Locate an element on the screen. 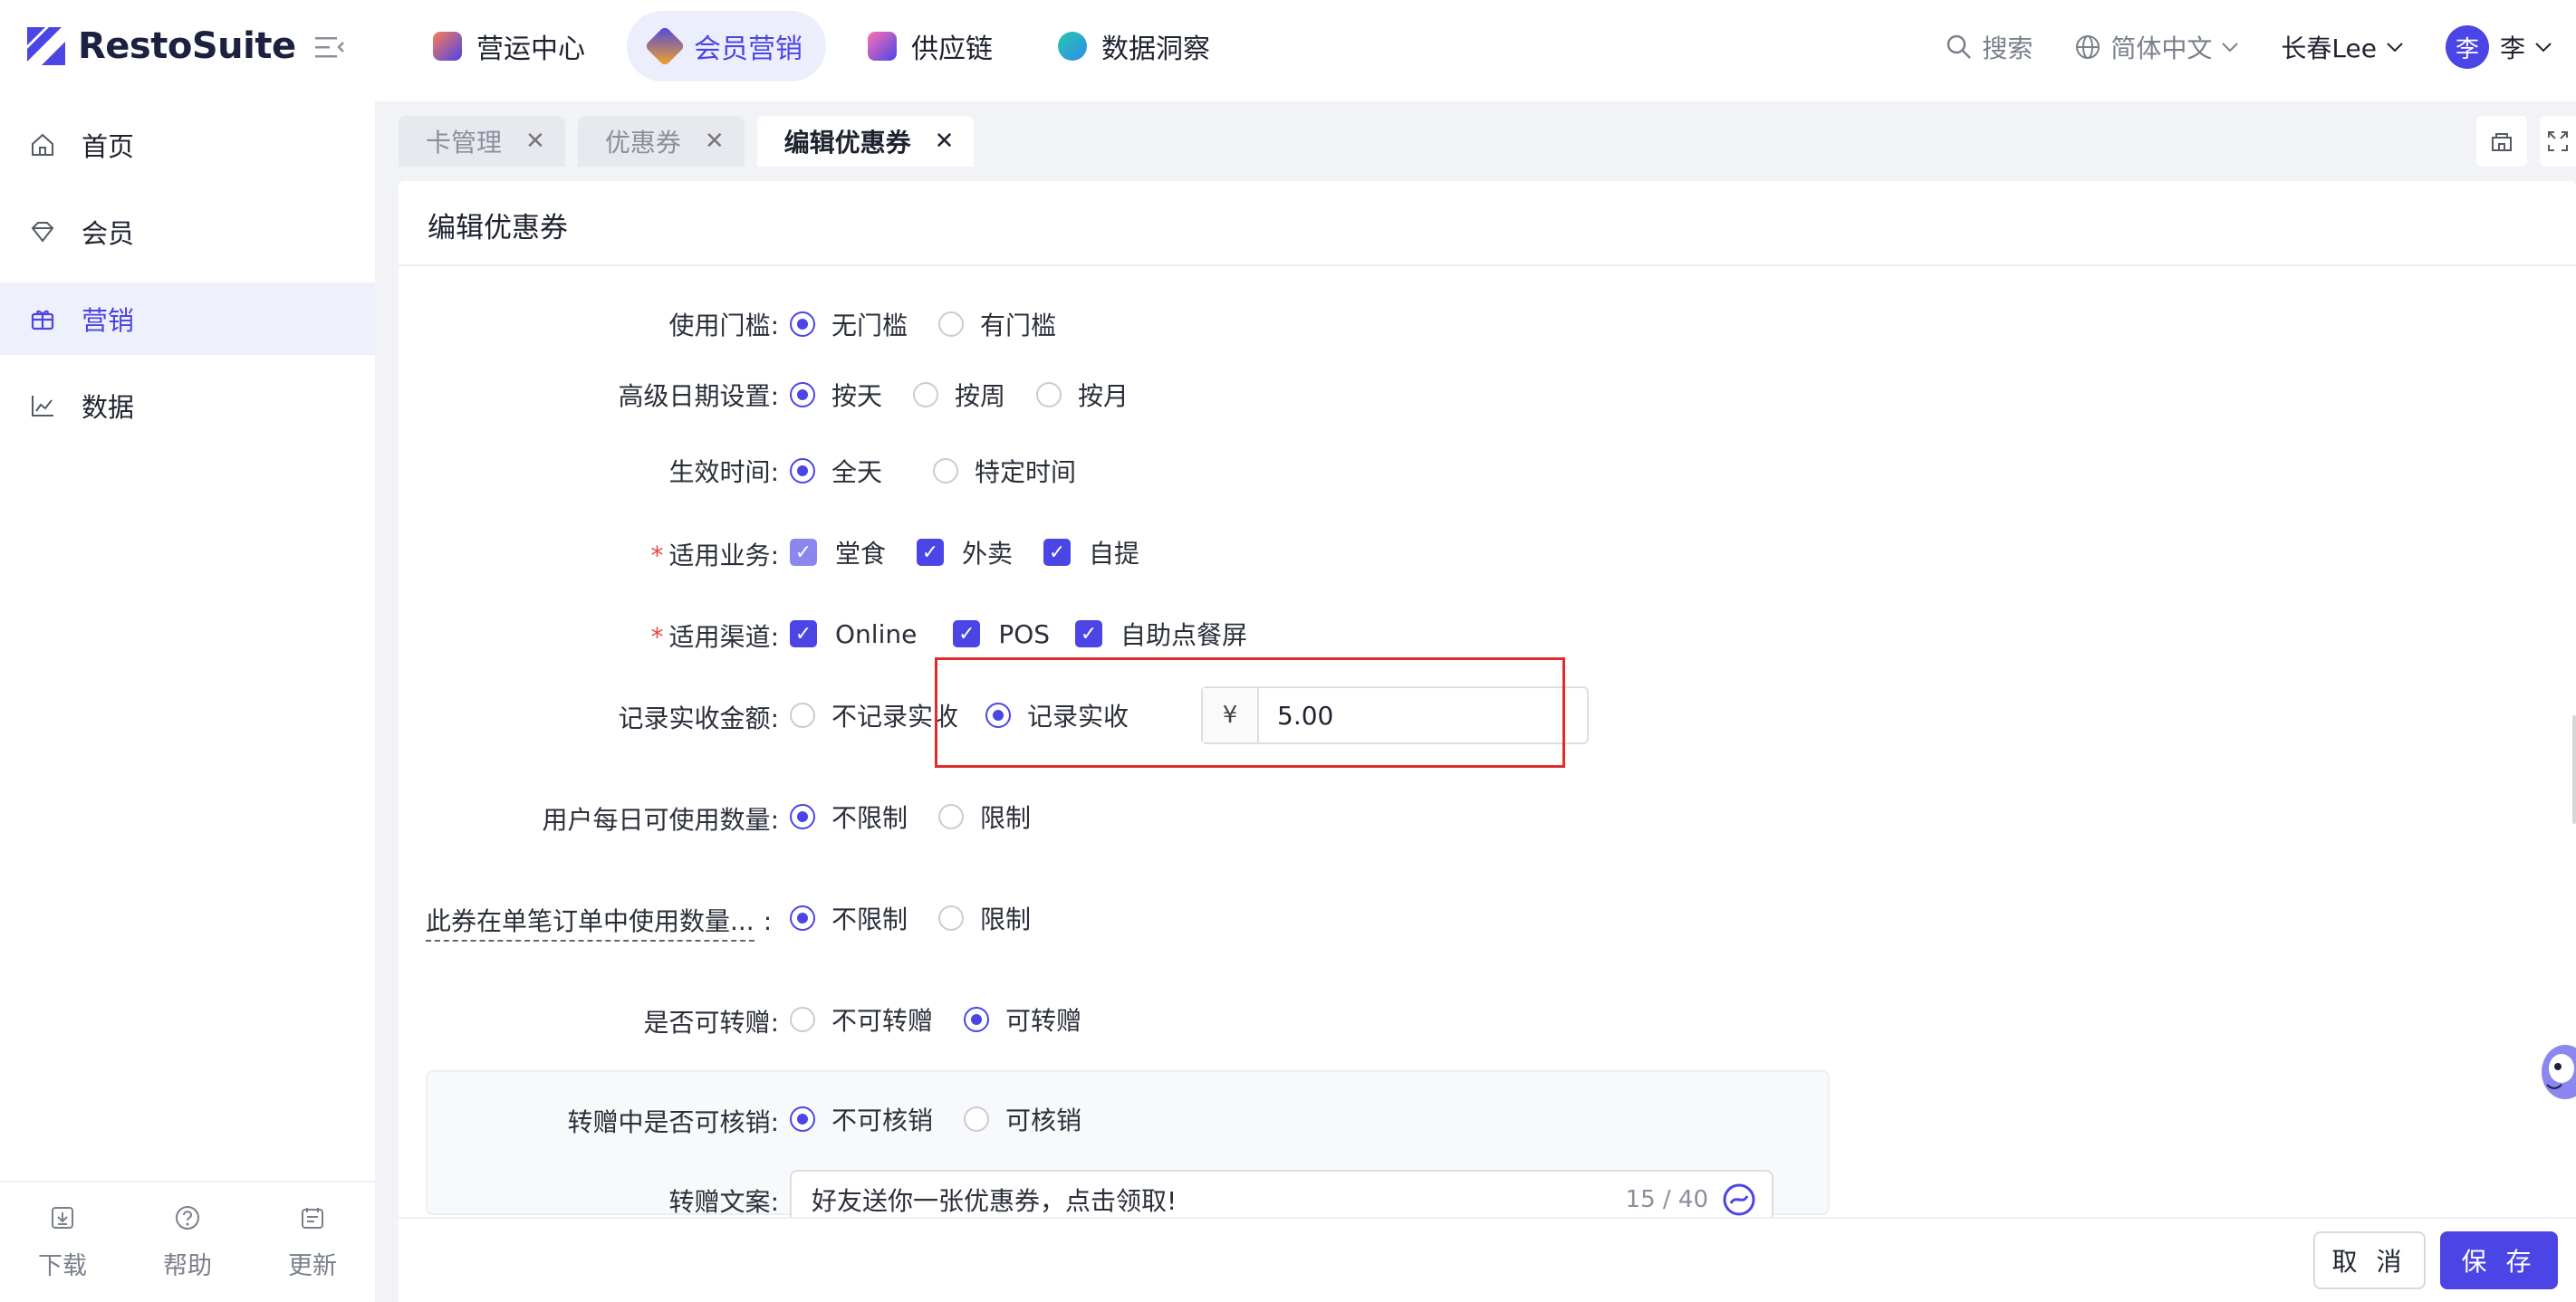 This screenshot has height=1302, width=2576. user-menu: 李 李 is located at coordinates (2498, 47).